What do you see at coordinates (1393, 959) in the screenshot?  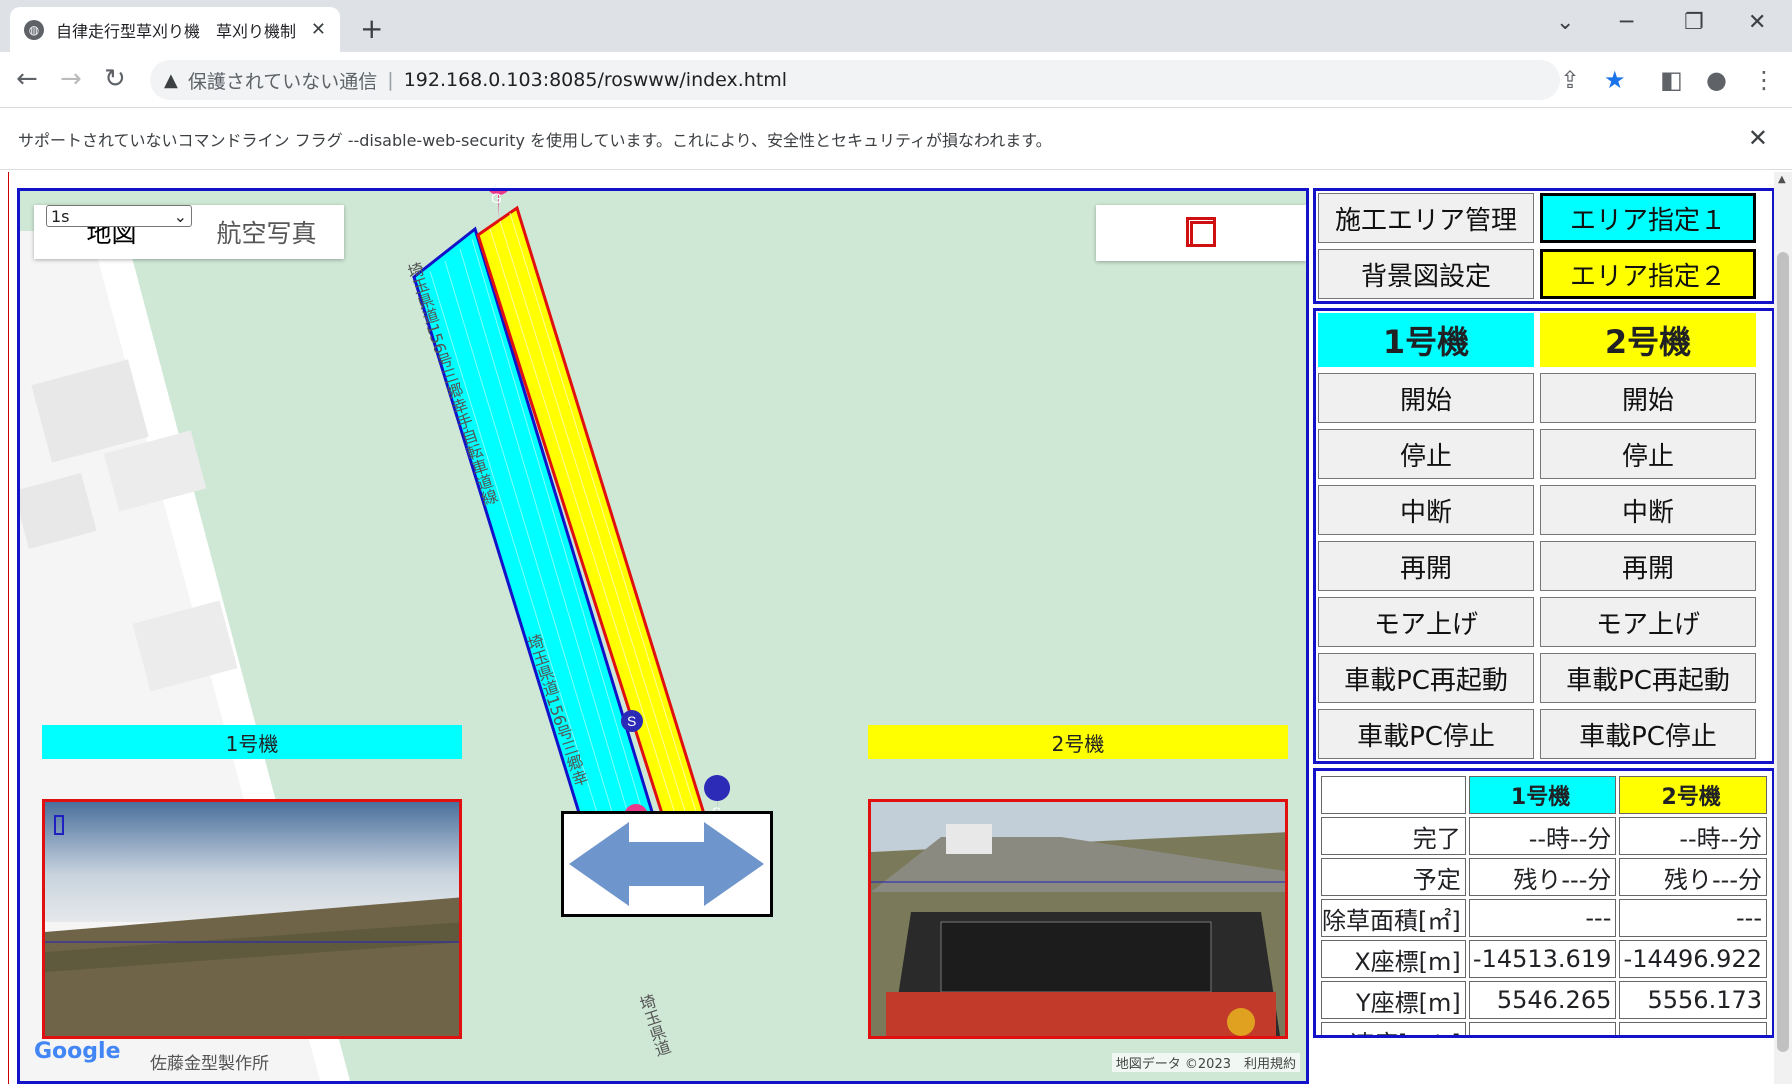 I see `status-label: X座標[m]` at bounding box center [1393, 959].